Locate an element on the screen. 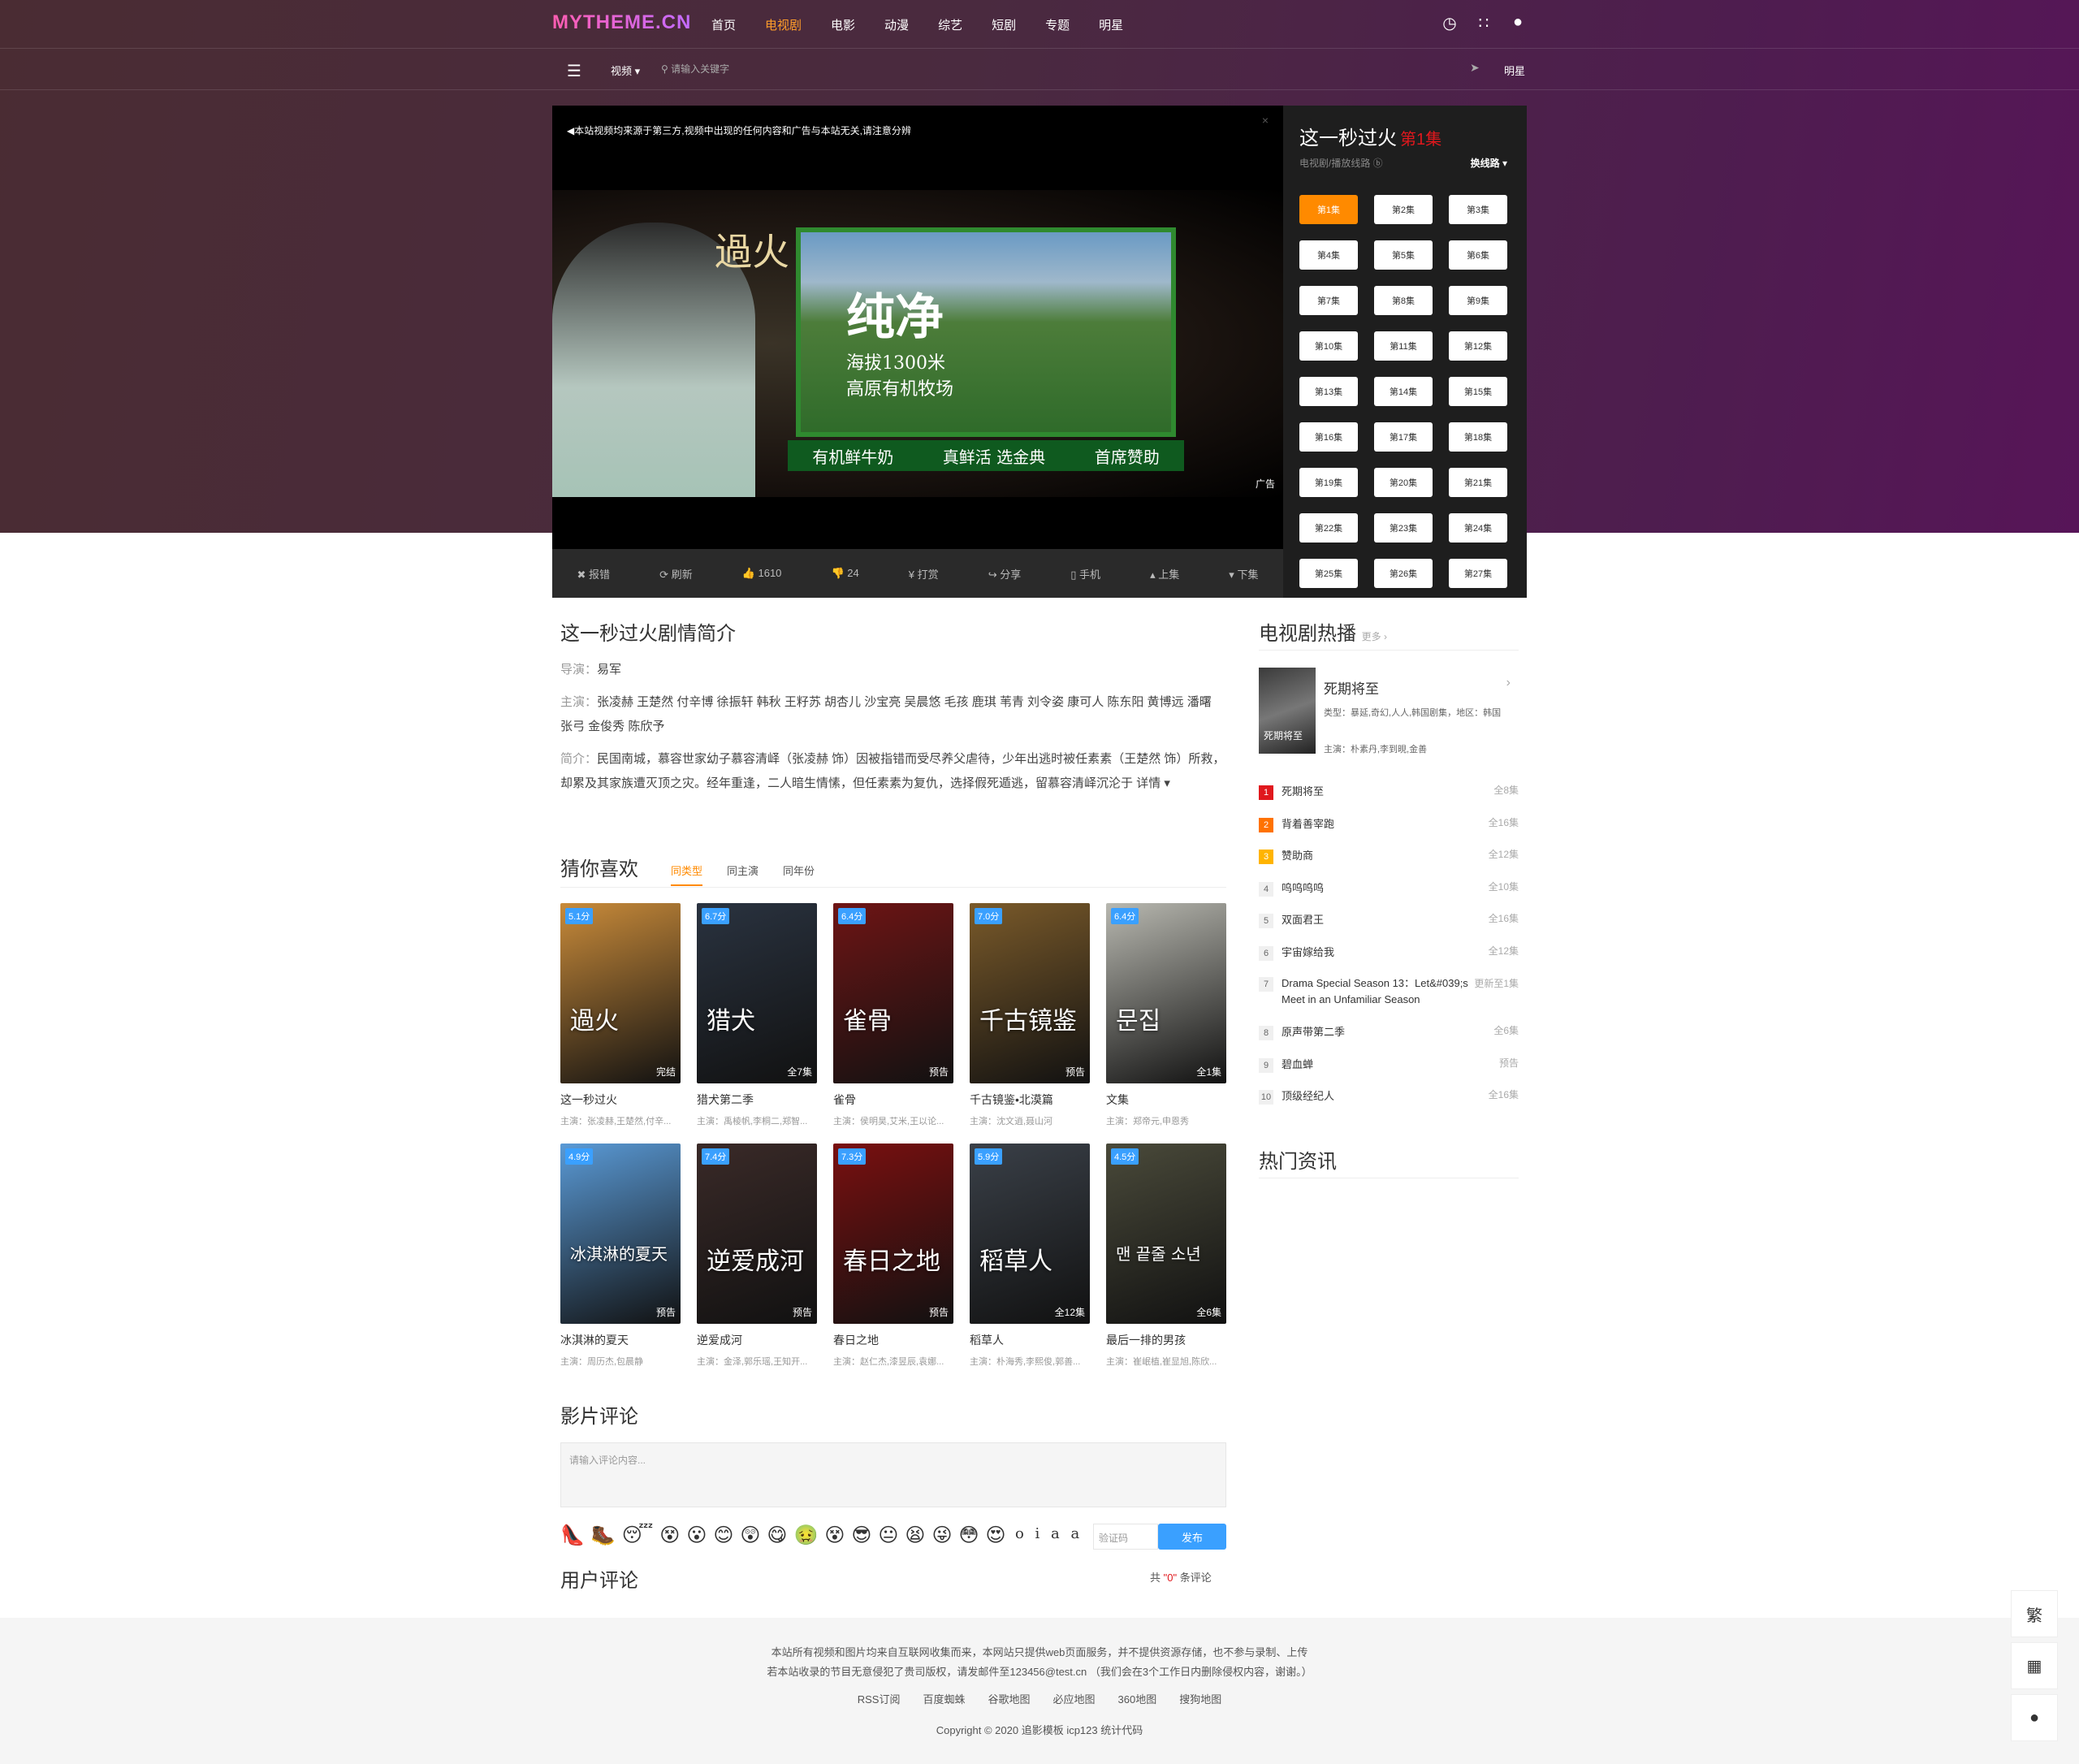 This screenshot has width=2079, height=1764. episode-button: 第21集 is located at coordinates (1478, 482).